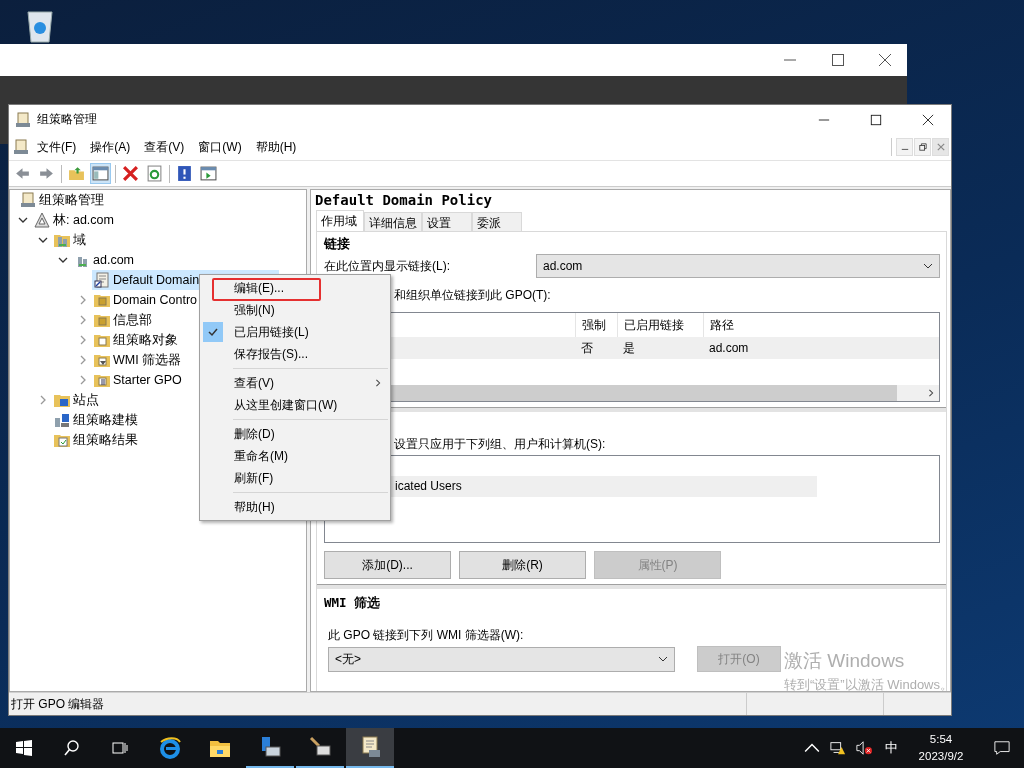 This screenshot has height=768, width=1024. I want to click on section-heading: 链接, so click(337, 244).